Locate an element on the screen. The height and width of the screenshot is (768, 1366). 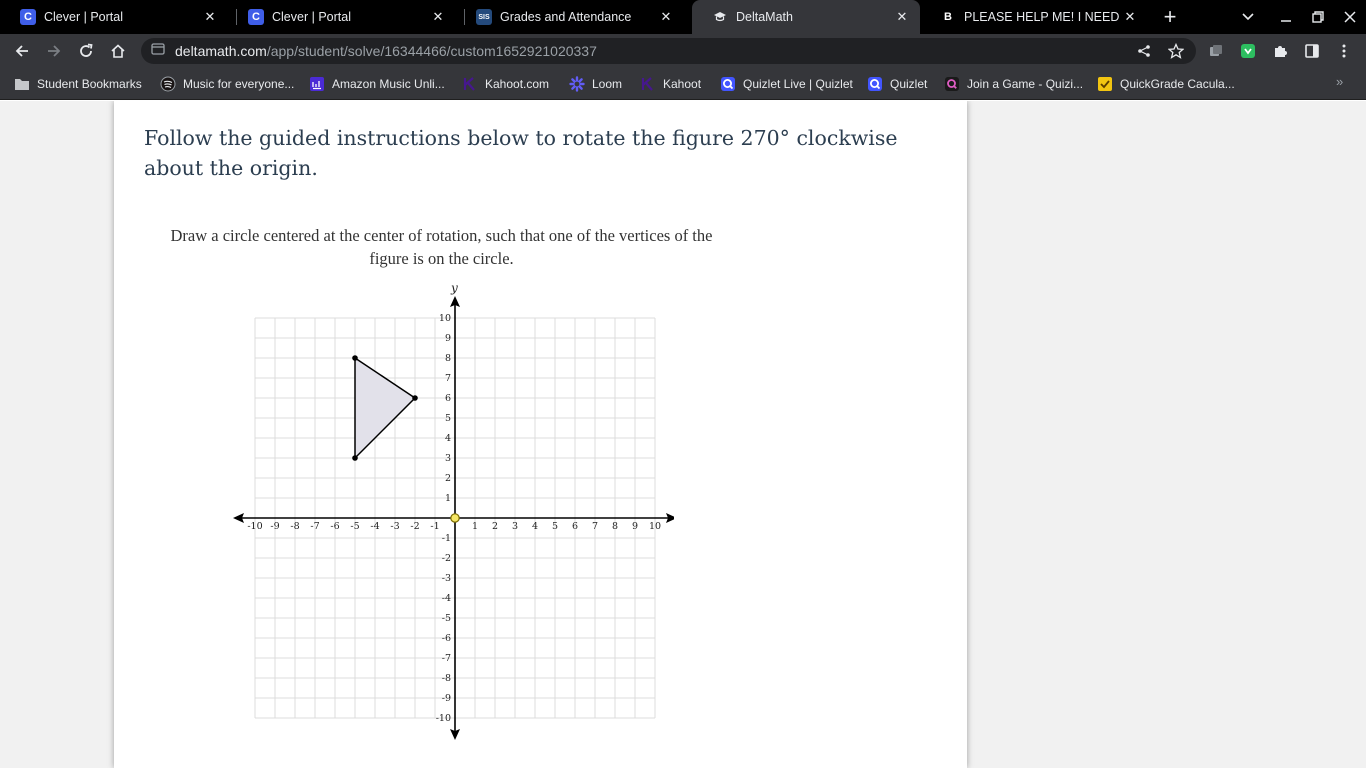
bookmark-label: Loom is located at coordinates (607, 84).